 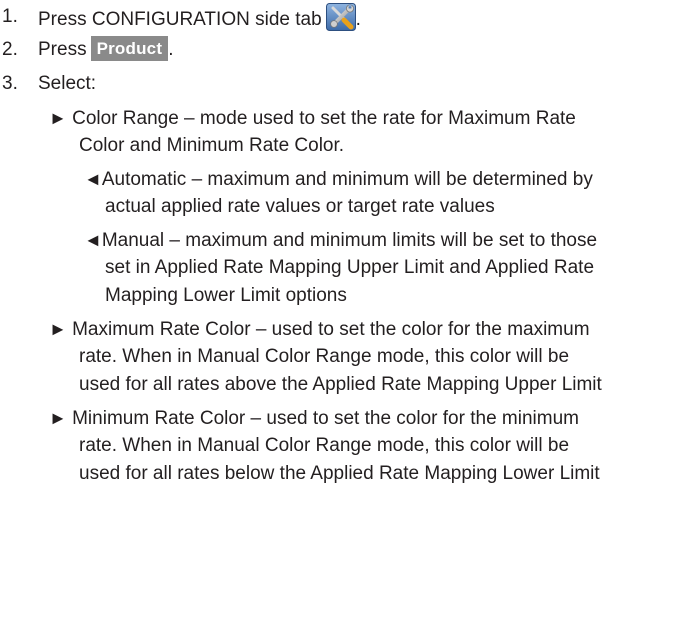 I want to click on suboption-text-line: Mapping Lower Limit options, so click(x=226, y=295).